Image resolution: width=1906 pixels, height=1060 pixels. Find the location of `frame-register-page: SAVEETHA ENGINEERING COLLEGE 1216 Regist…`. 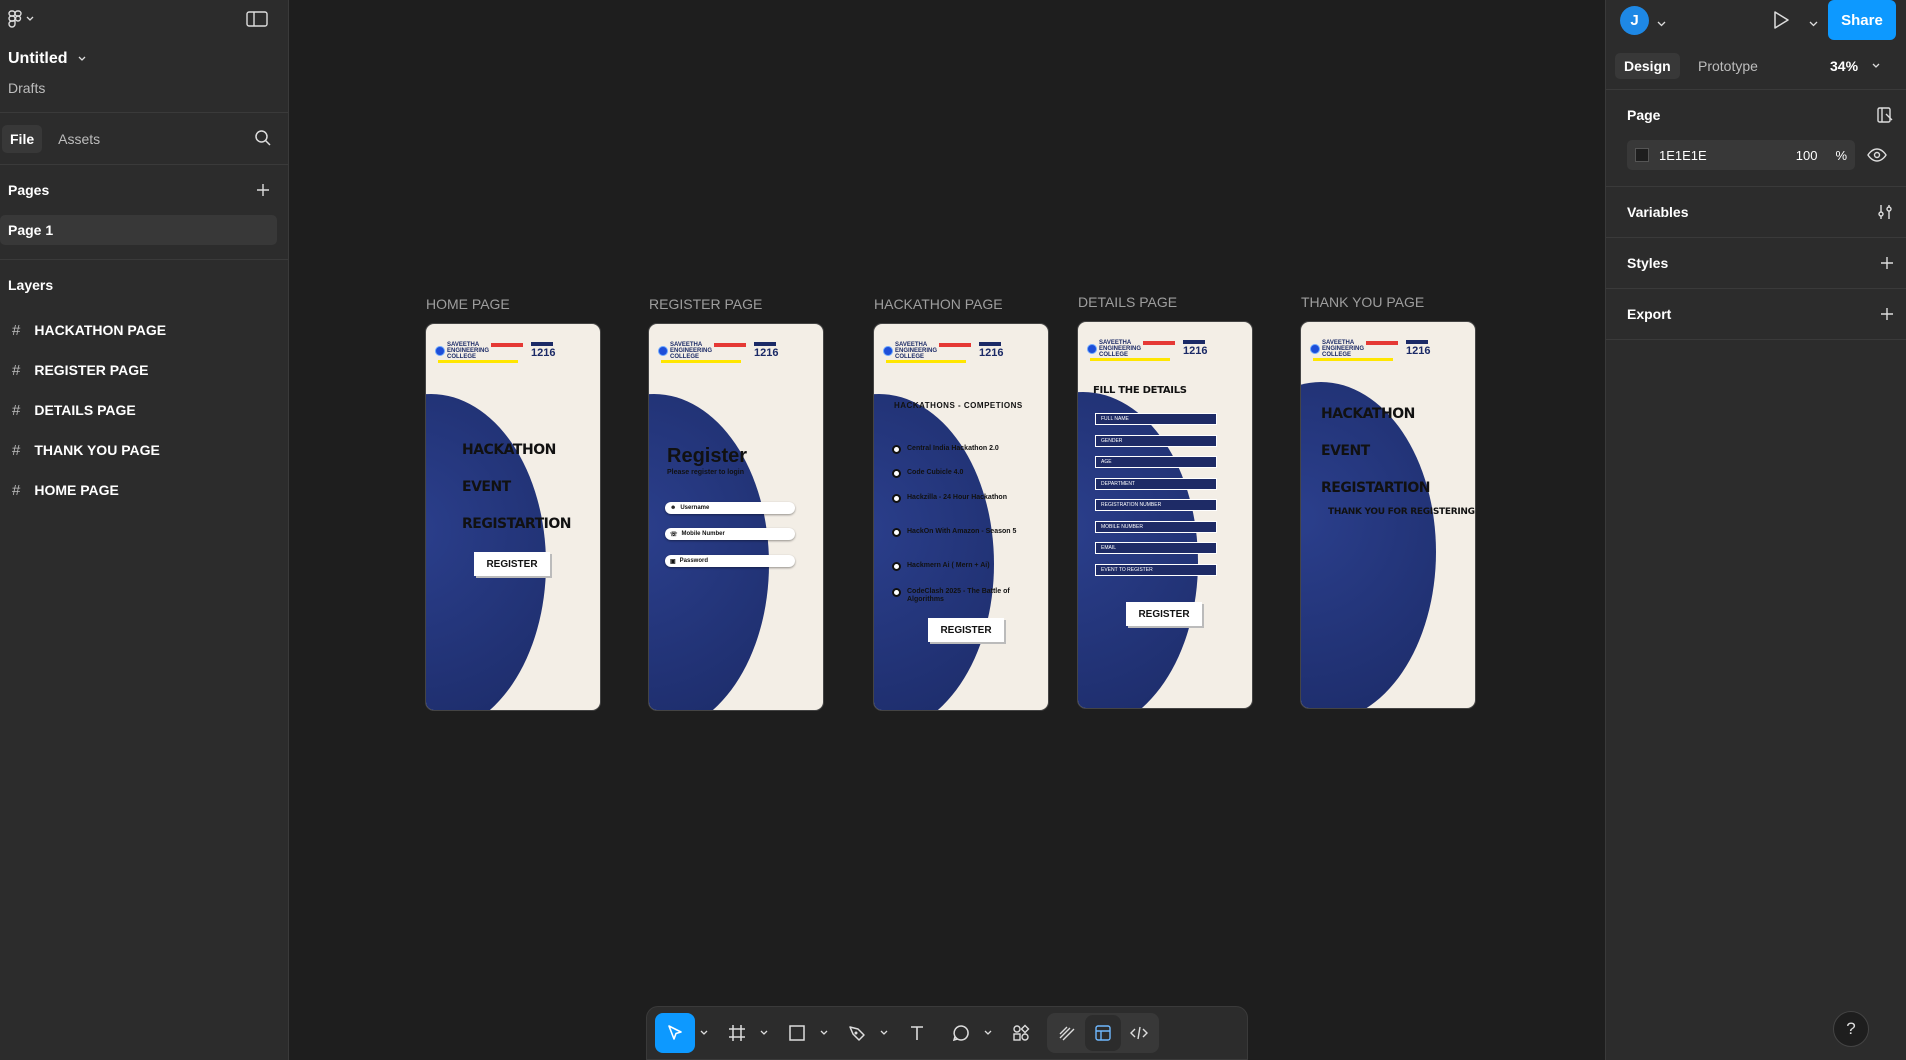

frame-register-page: SAVEETHA ENGINEERING COLLEGE 1216 Regist… is located at coordinates (736, 517).